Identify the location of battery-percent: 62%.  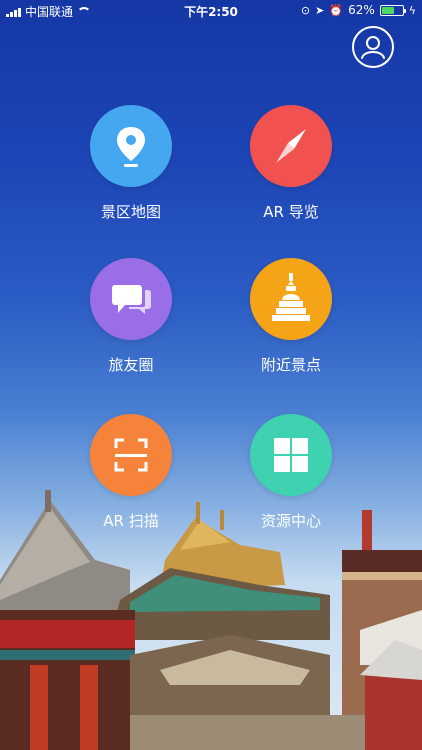
(361, 10).